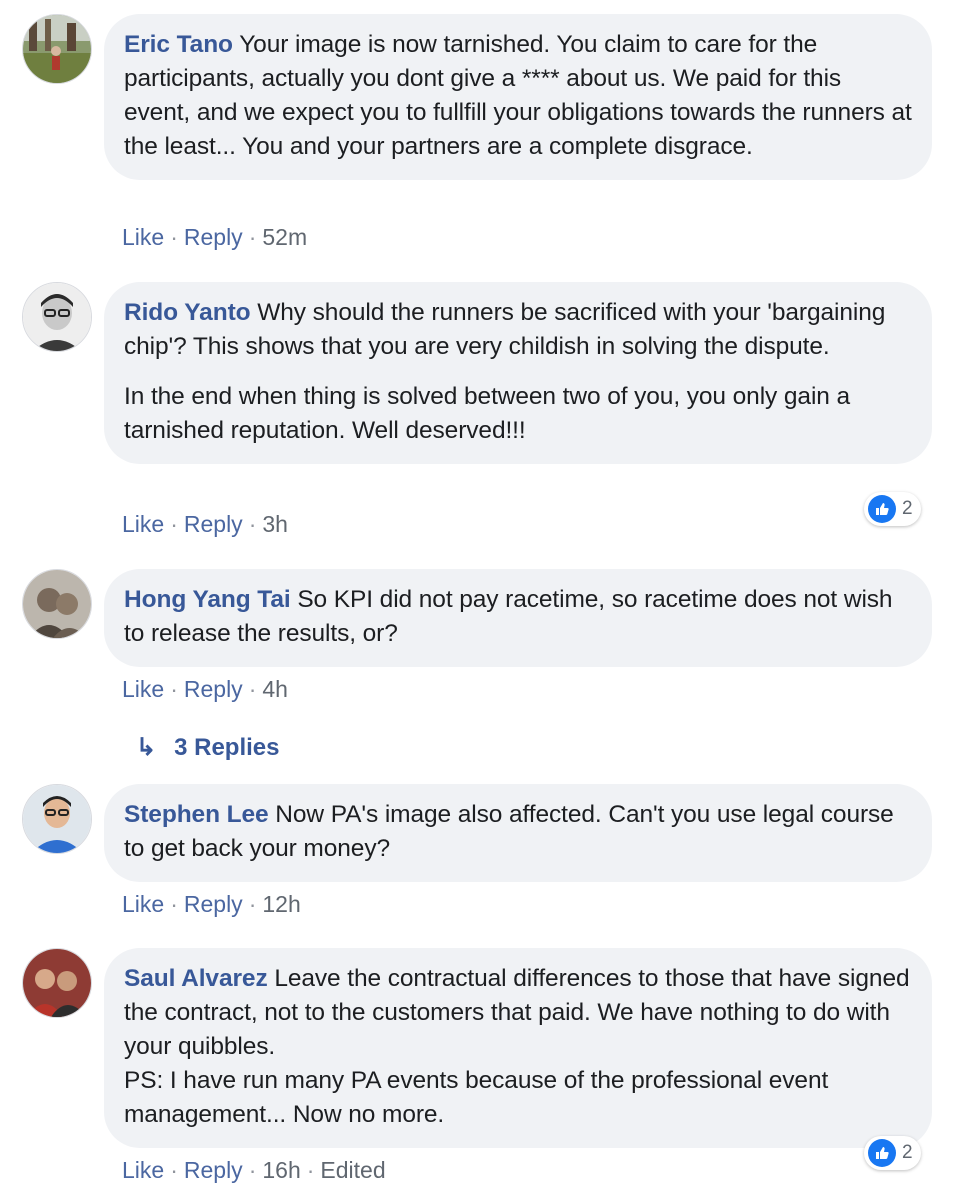 Image resolution: width=960 pixels, height=1196 pixels. I want to click on comment-actions: Like · Reply · 12h, so click(211, 904).